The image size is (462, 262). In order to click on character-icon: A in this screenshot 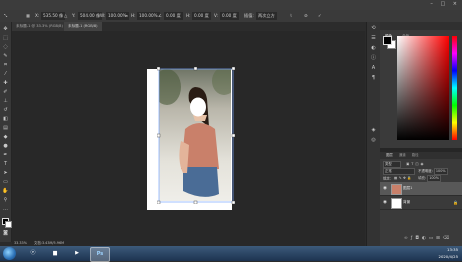, I will do `click(373, 68)`.